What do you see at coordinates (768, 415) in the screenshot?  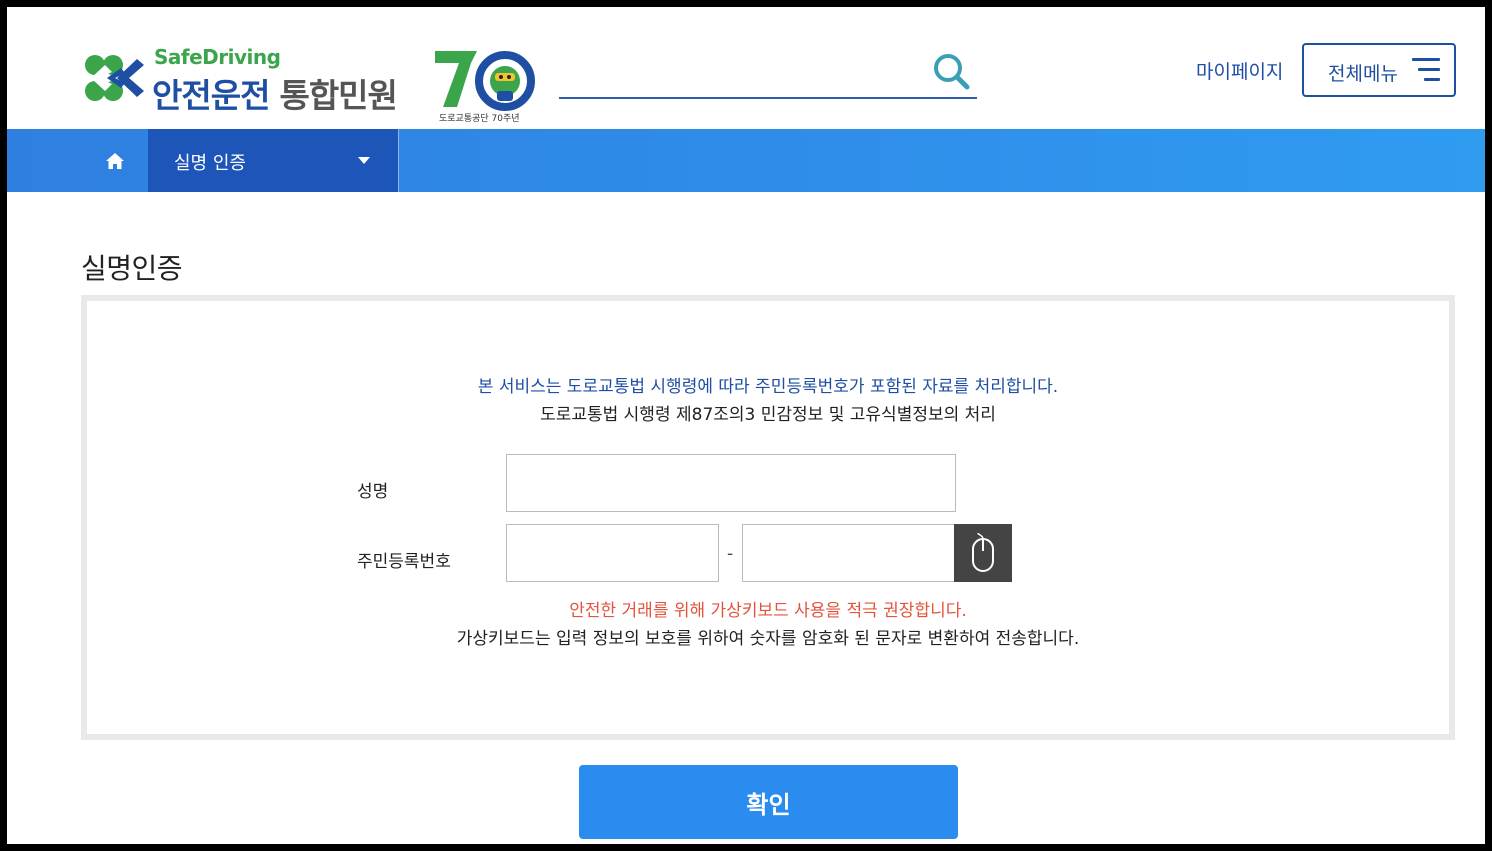 I see `legal-notice: 도로교통법 시행령 제87조의3 민감정보 및 고유식별정보의 처리` at bounding box center [768, 415].